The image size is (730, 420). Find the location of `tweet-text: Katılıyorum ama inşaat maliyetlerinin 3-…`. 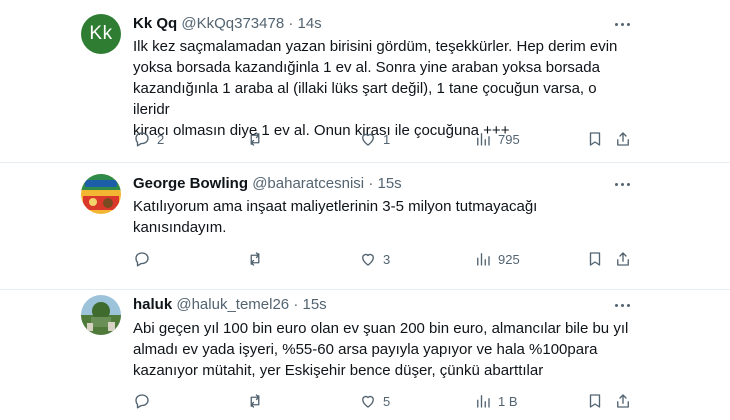

tweet-text: Katılıyorum ama inşaat maliyetlerinin 3-… is located at coordinates (335, 217).